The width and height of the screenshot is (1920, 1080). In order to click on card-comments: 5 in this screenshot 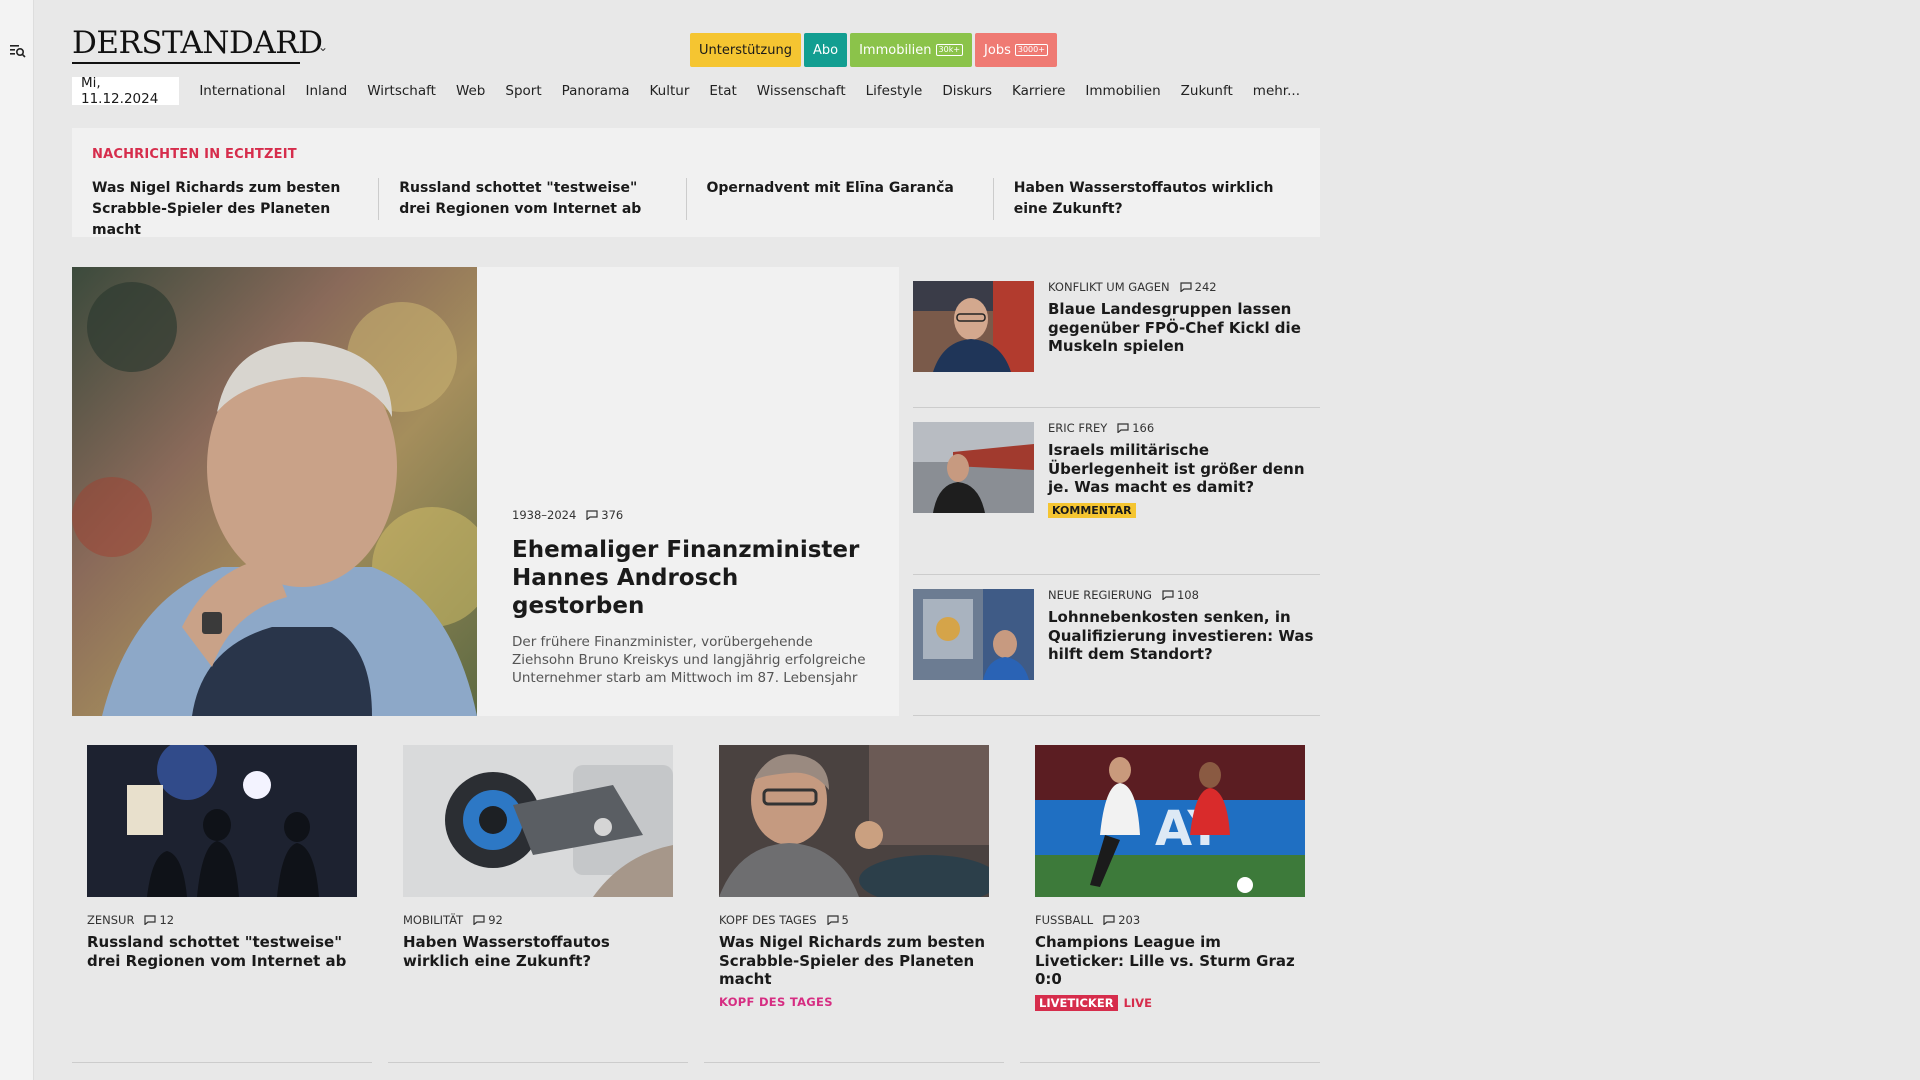, I will do `click(837, 920)`.